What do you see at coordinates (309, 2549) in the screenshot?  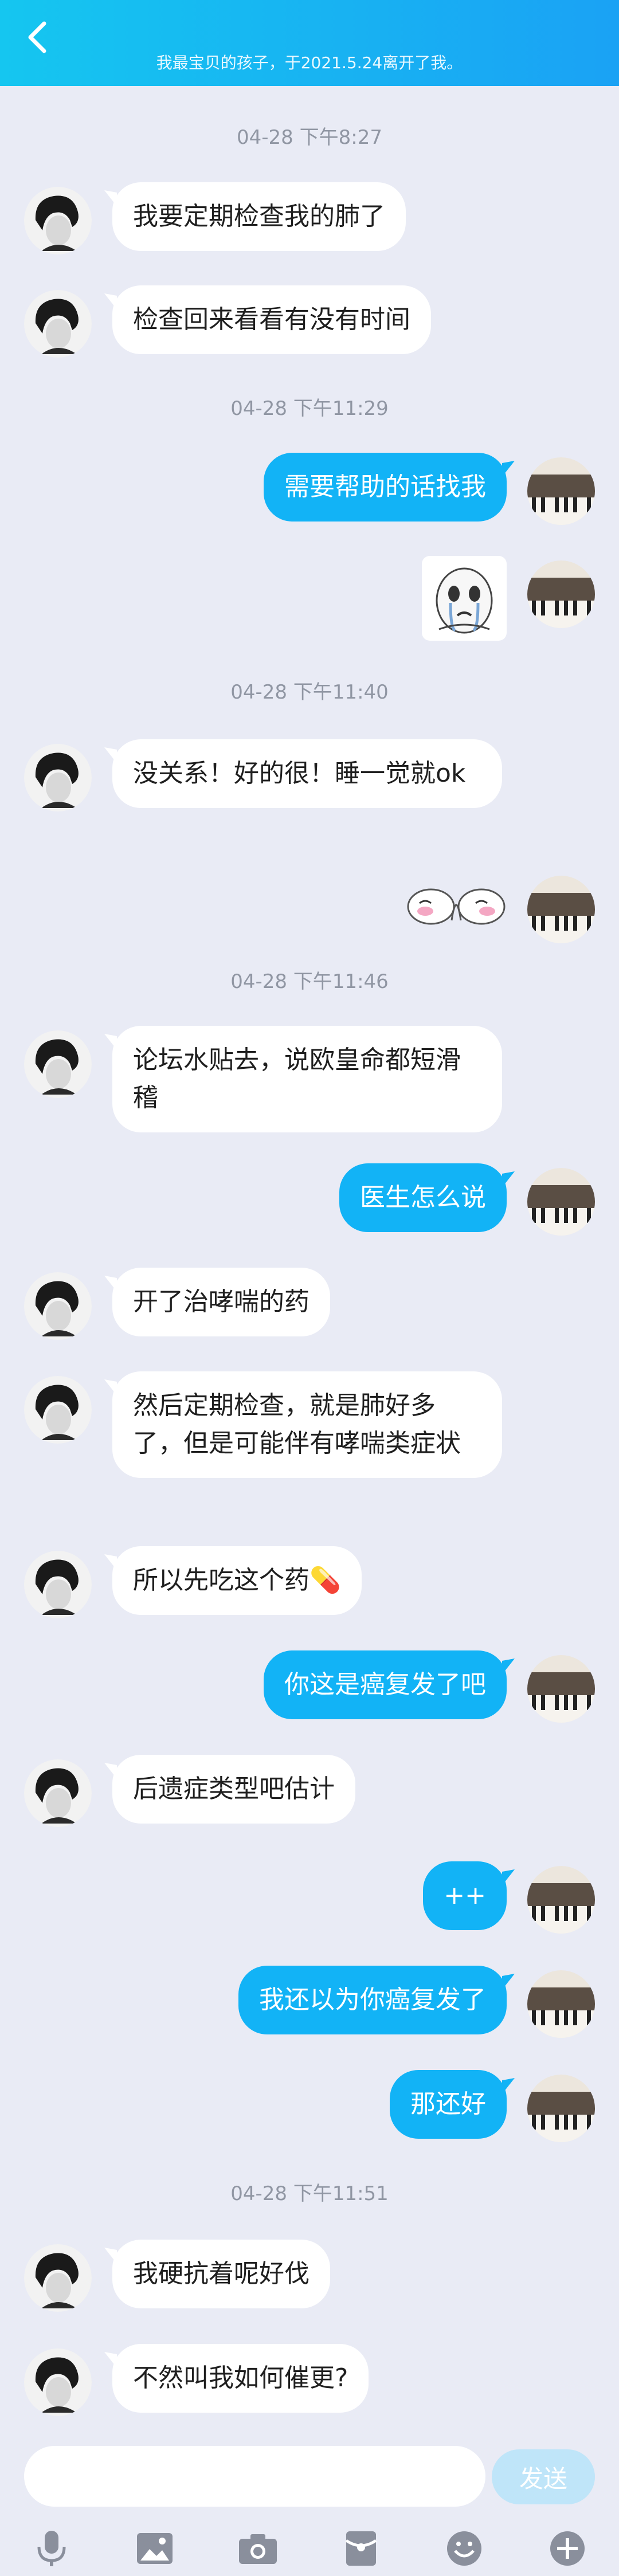 I see `input-toolbar` at bounding box center [309, 2549].